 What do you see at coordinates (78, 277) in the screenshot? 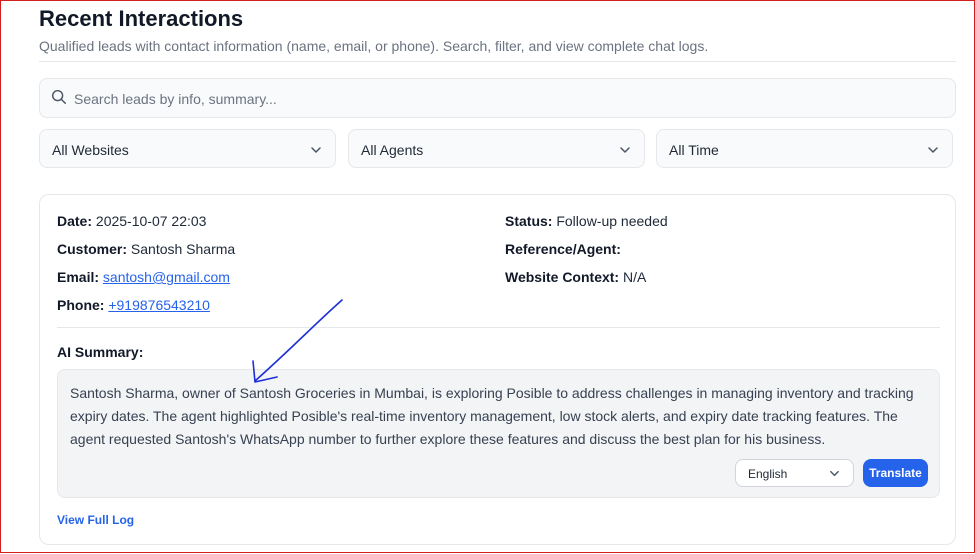
I see `email-label: Email:` at bounding box center [78, 277].